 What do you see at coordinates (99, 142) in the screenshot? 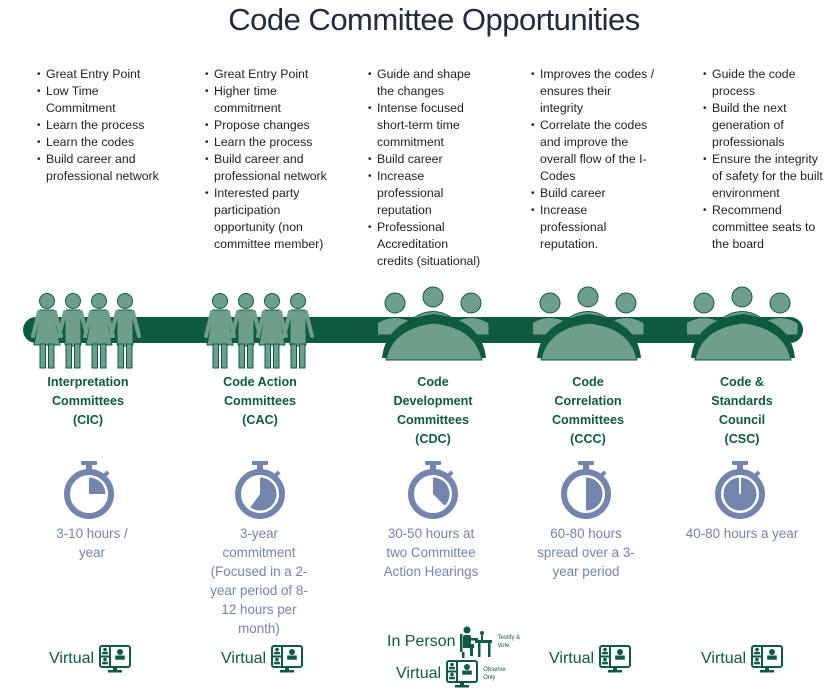
I see `benefit-item: Learn the codes` at bounding box center [99, 142].